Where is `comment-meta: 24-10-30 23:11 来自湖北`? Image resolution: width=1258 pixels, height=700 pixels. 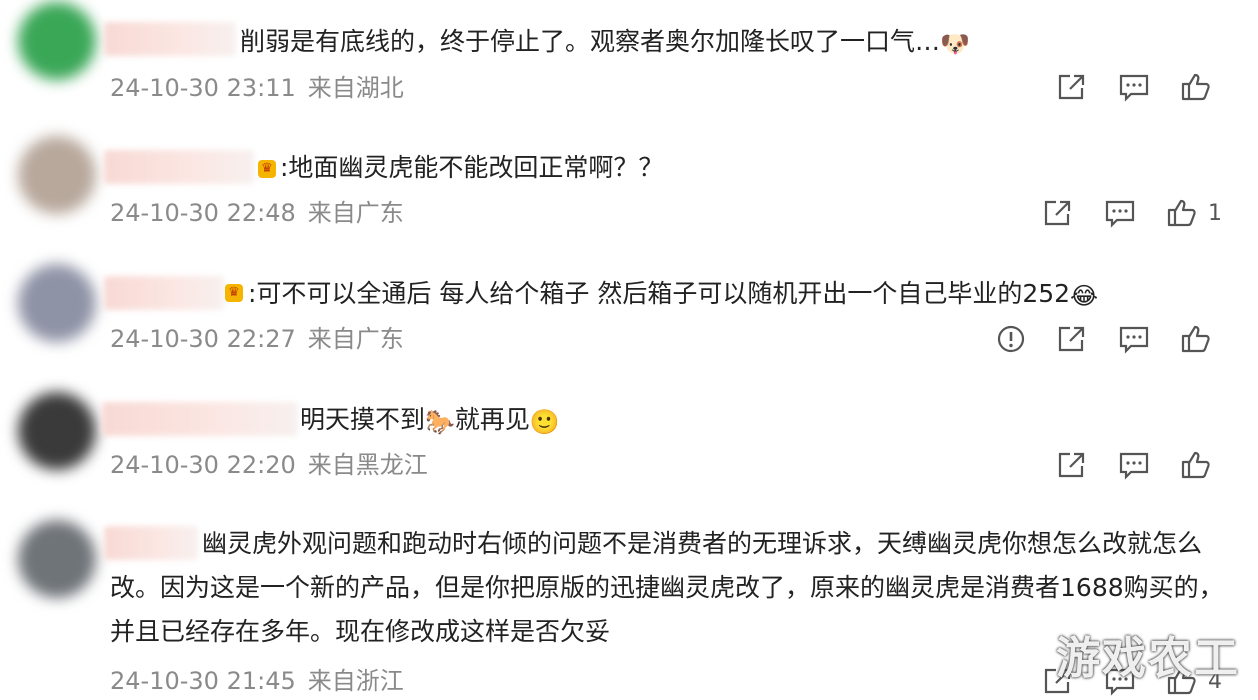 comment-meta: 24-10-30 23:11 来自湖北 is located at coordinates (257, 88).